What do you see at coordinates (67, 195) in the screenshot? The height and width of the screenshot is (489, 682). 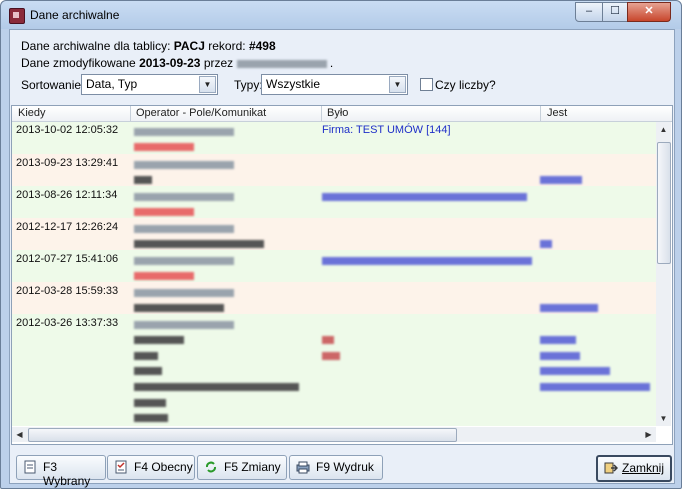 I see `cell-kiedy: 2013-08-26 12:11:34` at bounding box center [67, 195].